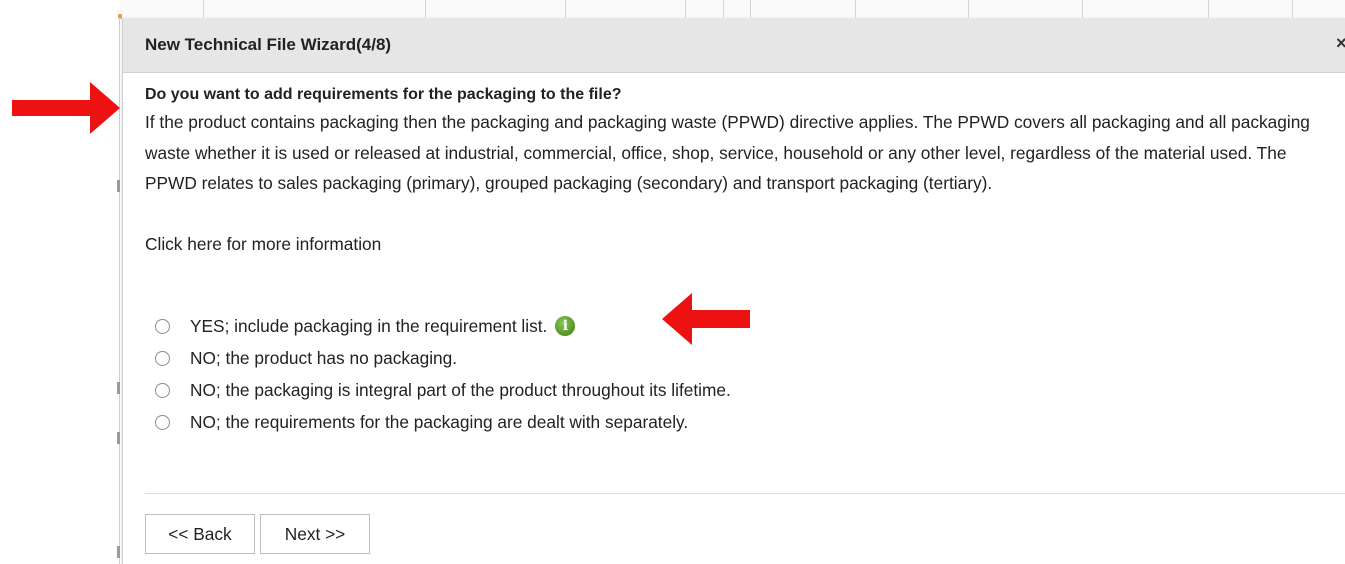 This screenshot has height=564, width=1345. I want to click on option-no-packaging: NO; the product has no packaging., so click(443, 358).